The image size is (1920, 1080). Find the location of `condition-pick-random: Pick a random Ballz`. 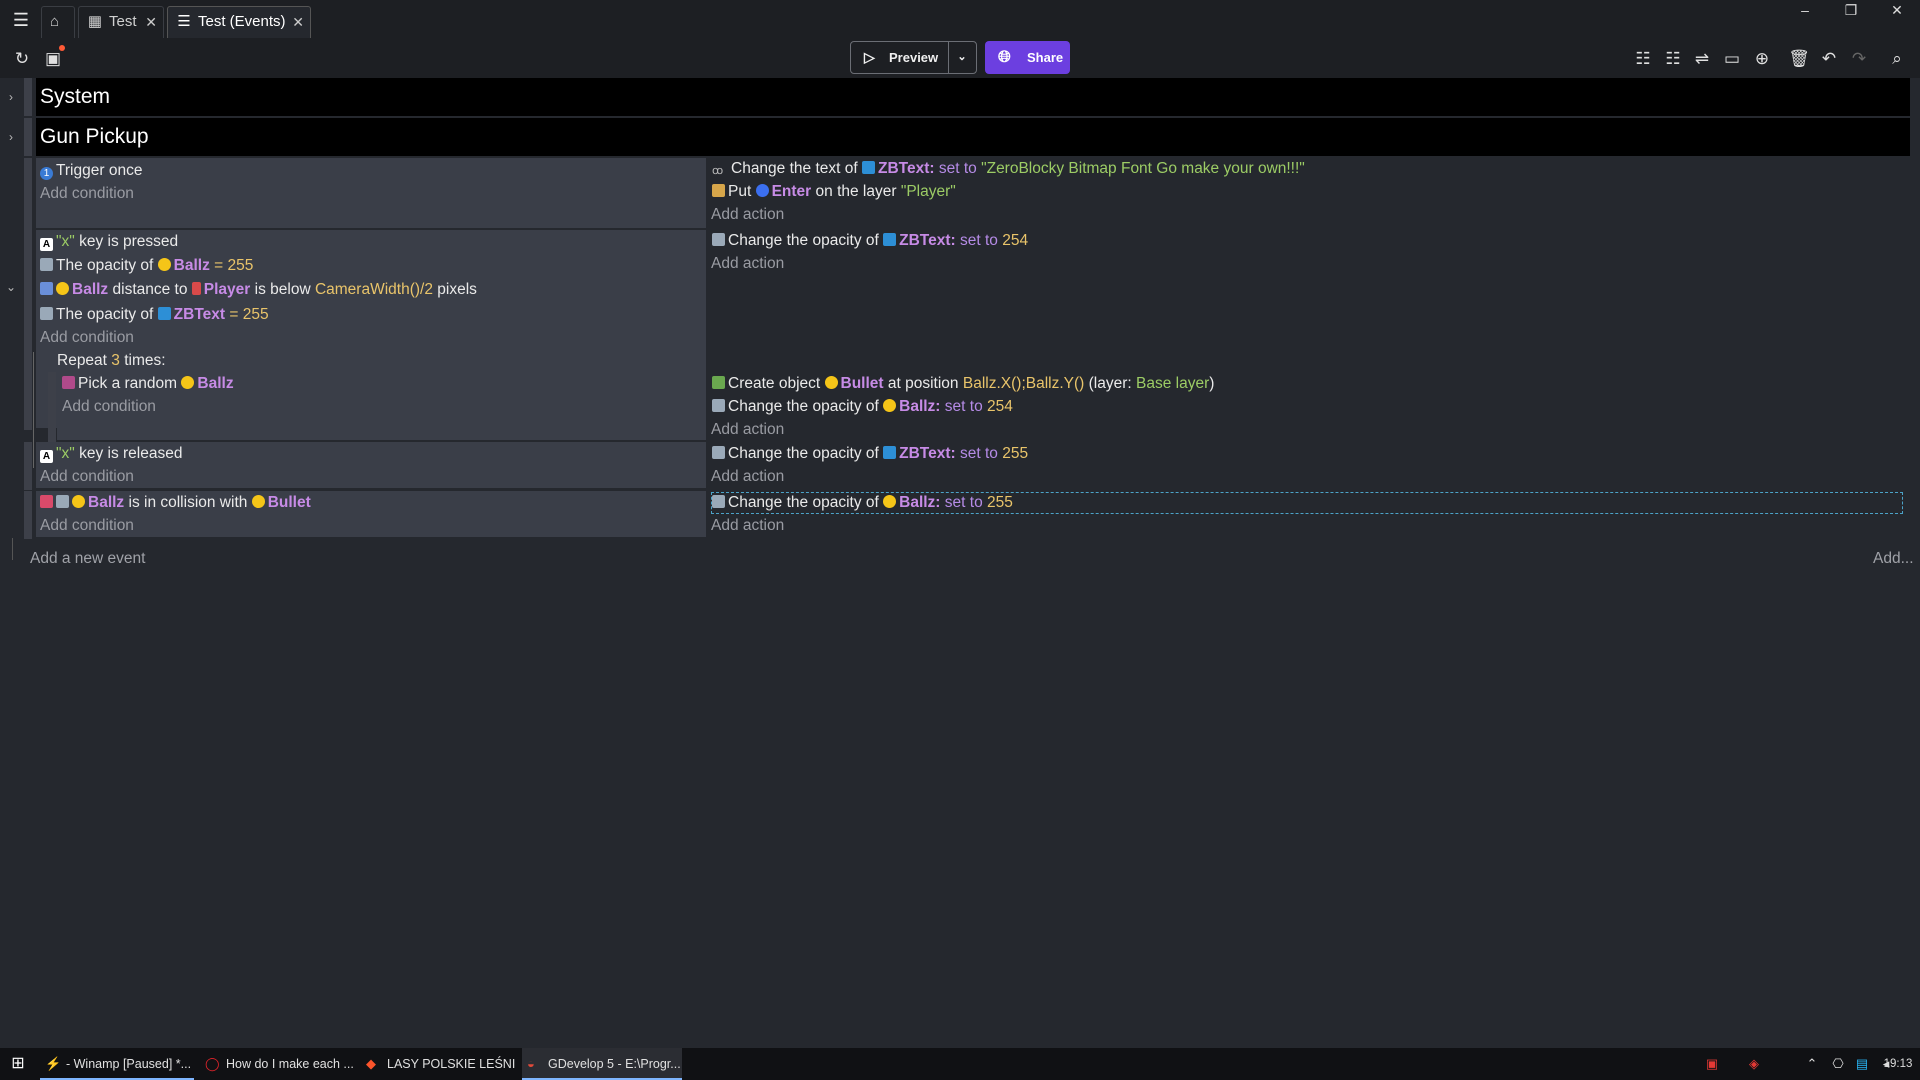

condition-pick-random: Pick a random Ballz is located at coordinates (148, 384).